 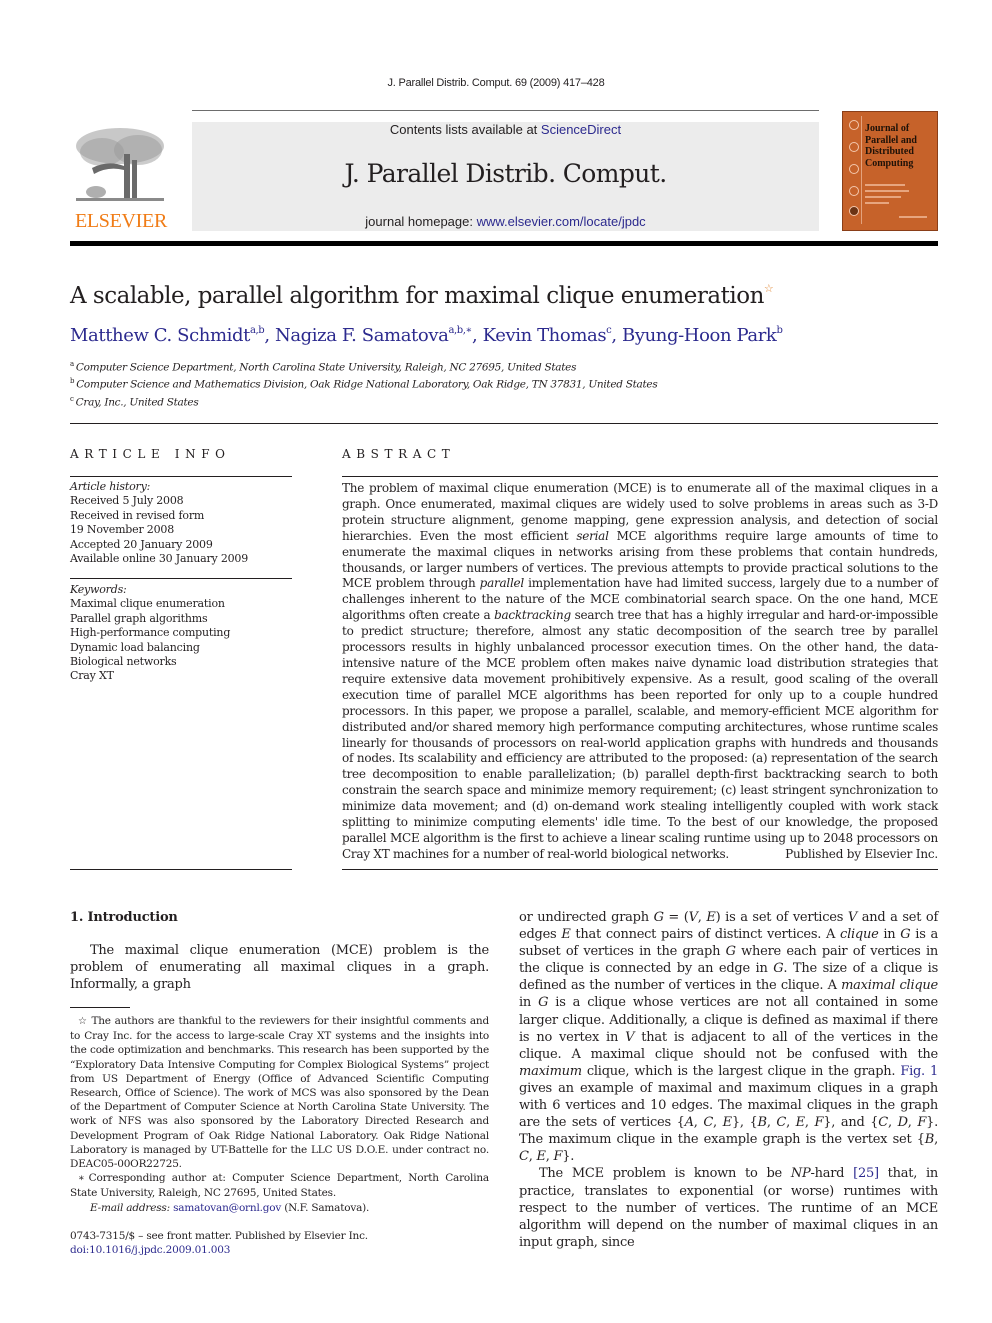 I want to click on text-run: }, and {, so click(x=851, y=1123).